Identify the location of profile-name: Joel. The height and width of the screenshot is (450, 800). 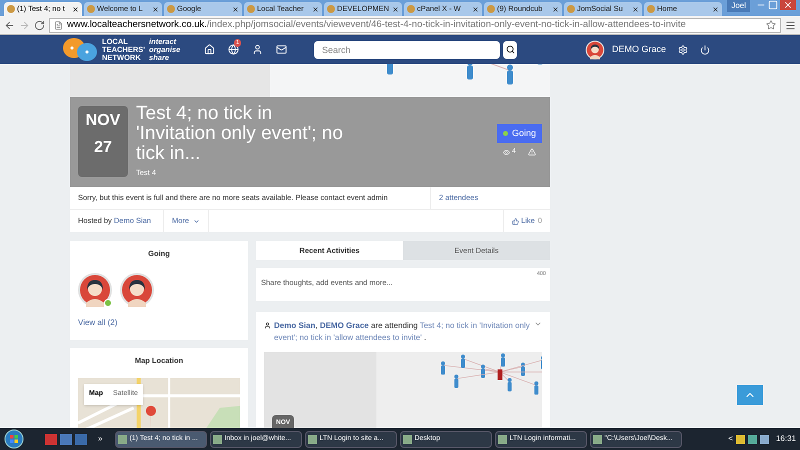
(738, 6).